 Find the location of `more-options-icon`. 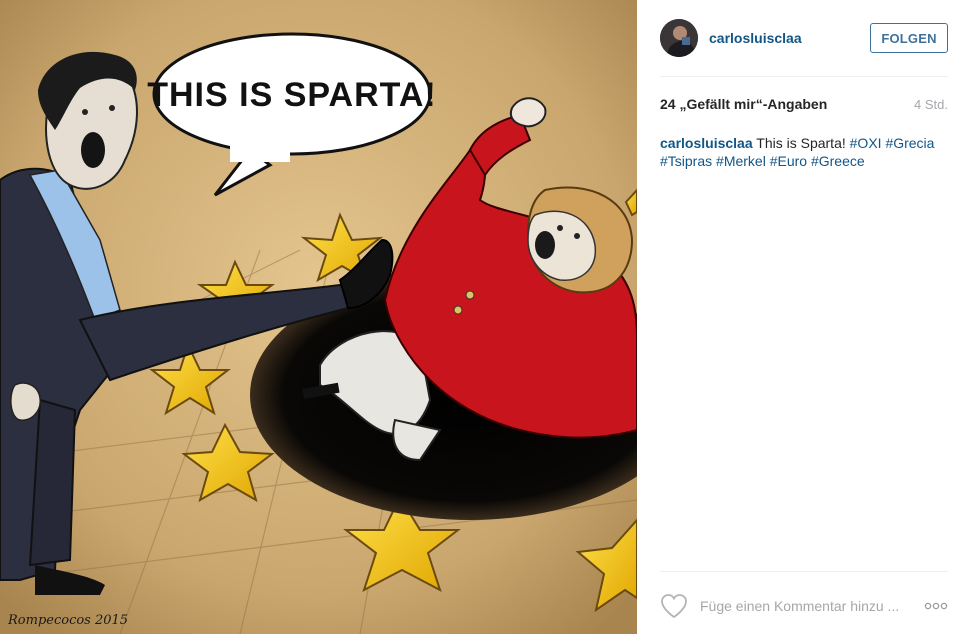

more-options-icon is located at coordinates (936, 606).